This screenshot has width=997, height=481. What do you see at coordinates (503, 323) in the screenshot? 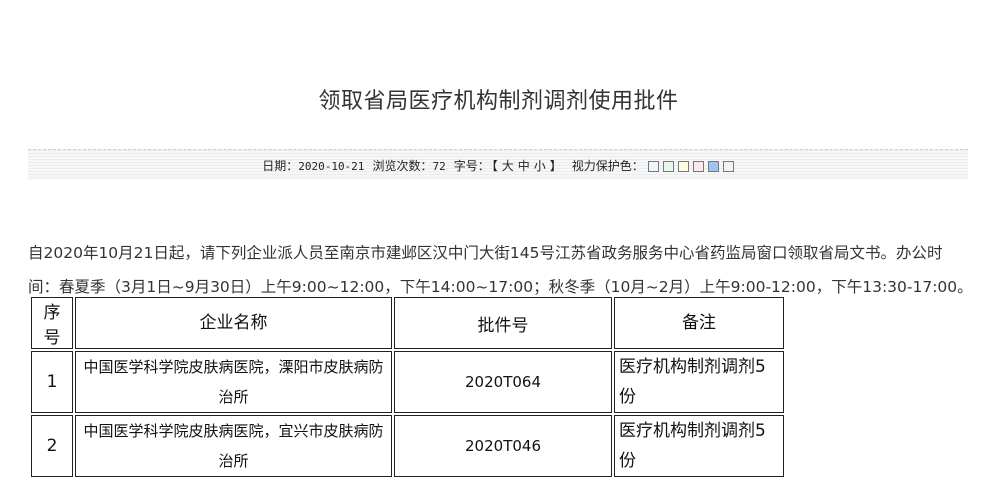
I see `header-approval-no: 批件号` at bounding box center [503, 323].